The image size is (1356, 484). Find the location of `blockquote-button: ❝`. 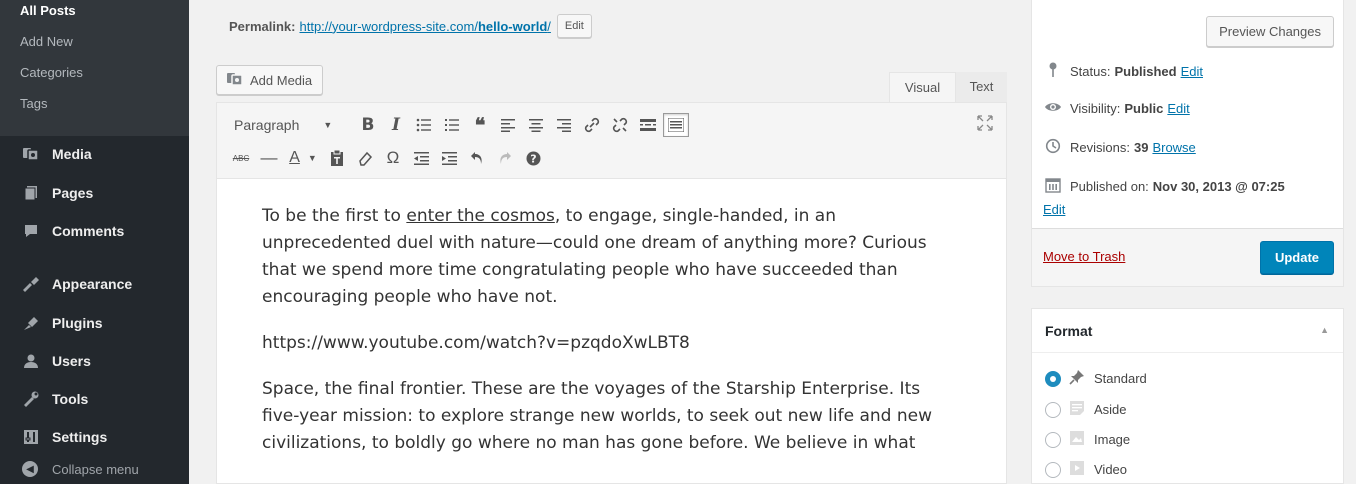

blockquote-button: ❝ is located at coordinates (480, 125).